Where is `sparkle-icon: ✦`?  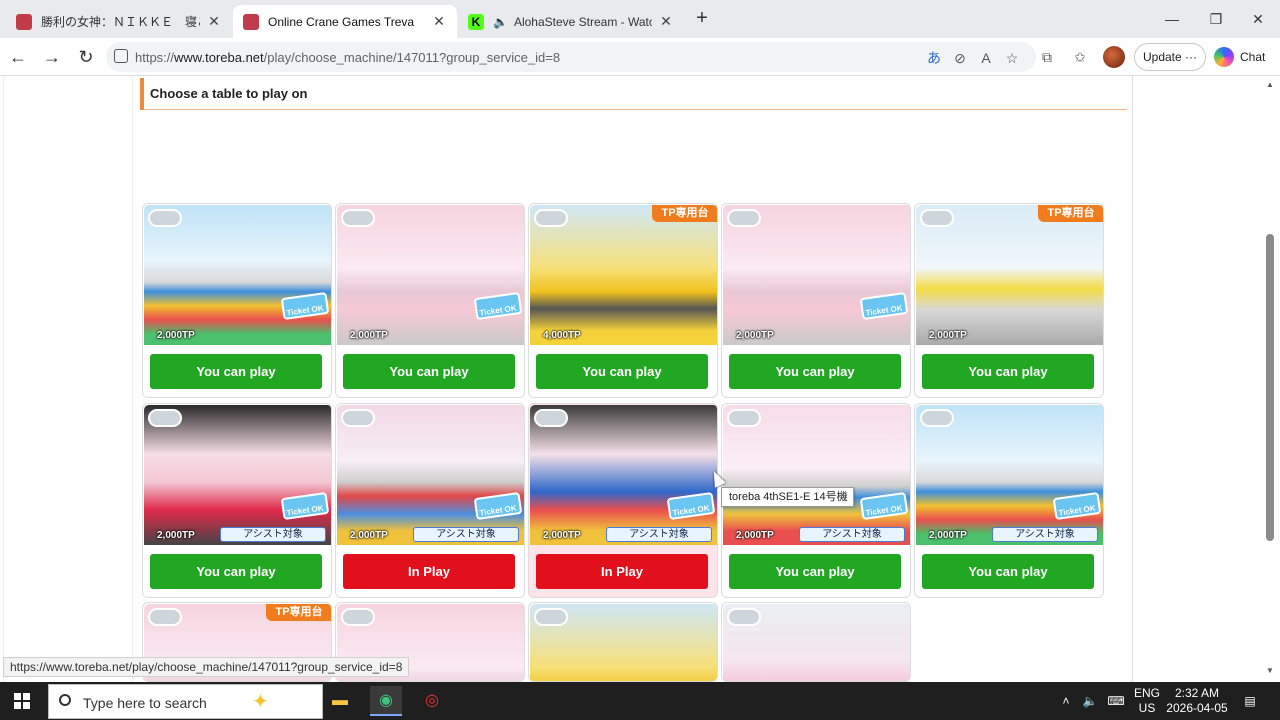
sparkle-icon: ✦ is located at coordinates (260, 702).